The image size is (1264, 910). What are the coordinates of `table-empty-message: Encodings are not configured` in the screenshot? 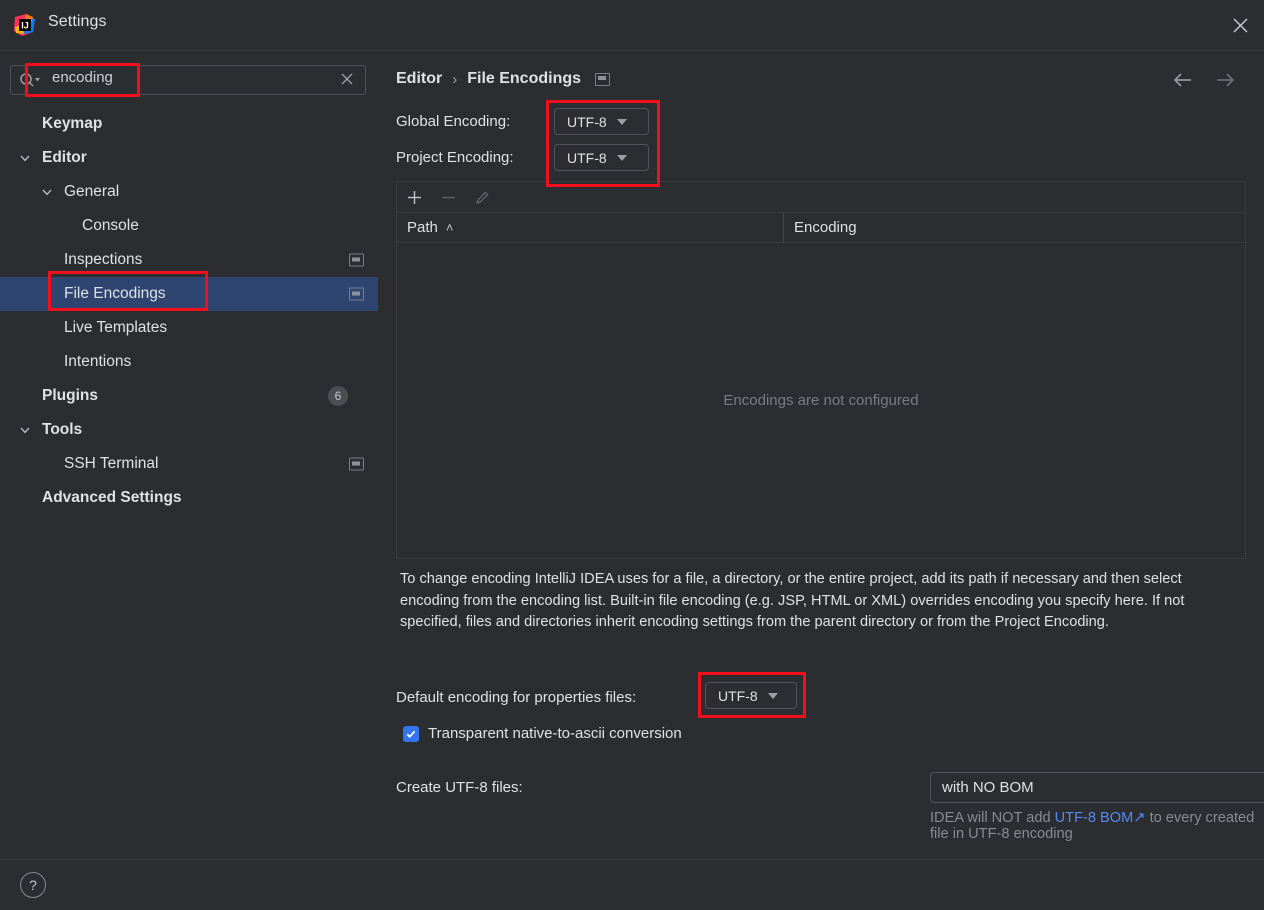 It's located at (821, 400).